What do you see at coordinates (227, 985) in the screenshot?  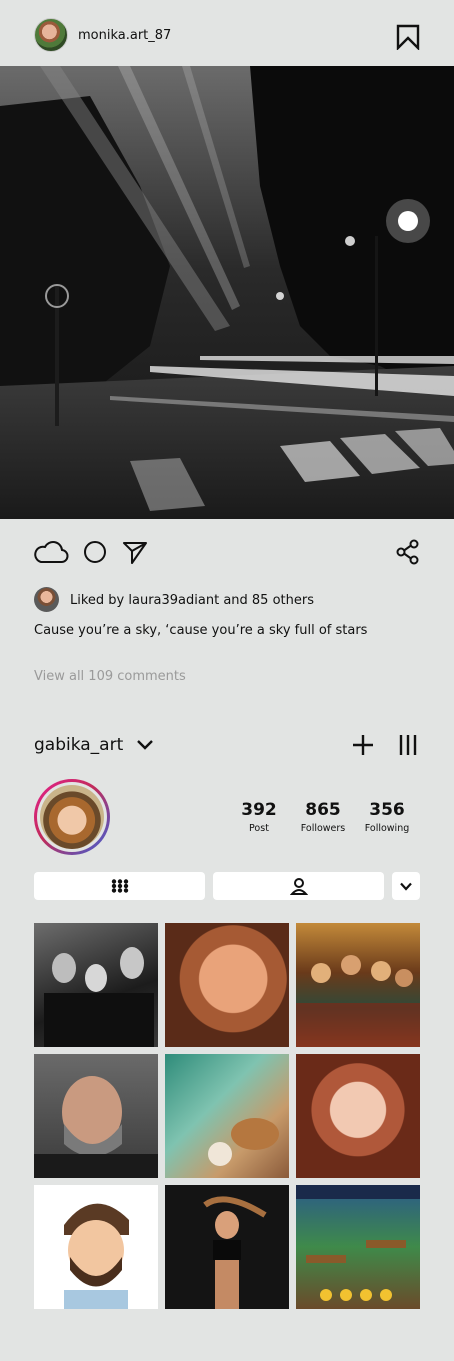 I see `grid-photo-portrait-glitter` at bounding box center [227, 985].